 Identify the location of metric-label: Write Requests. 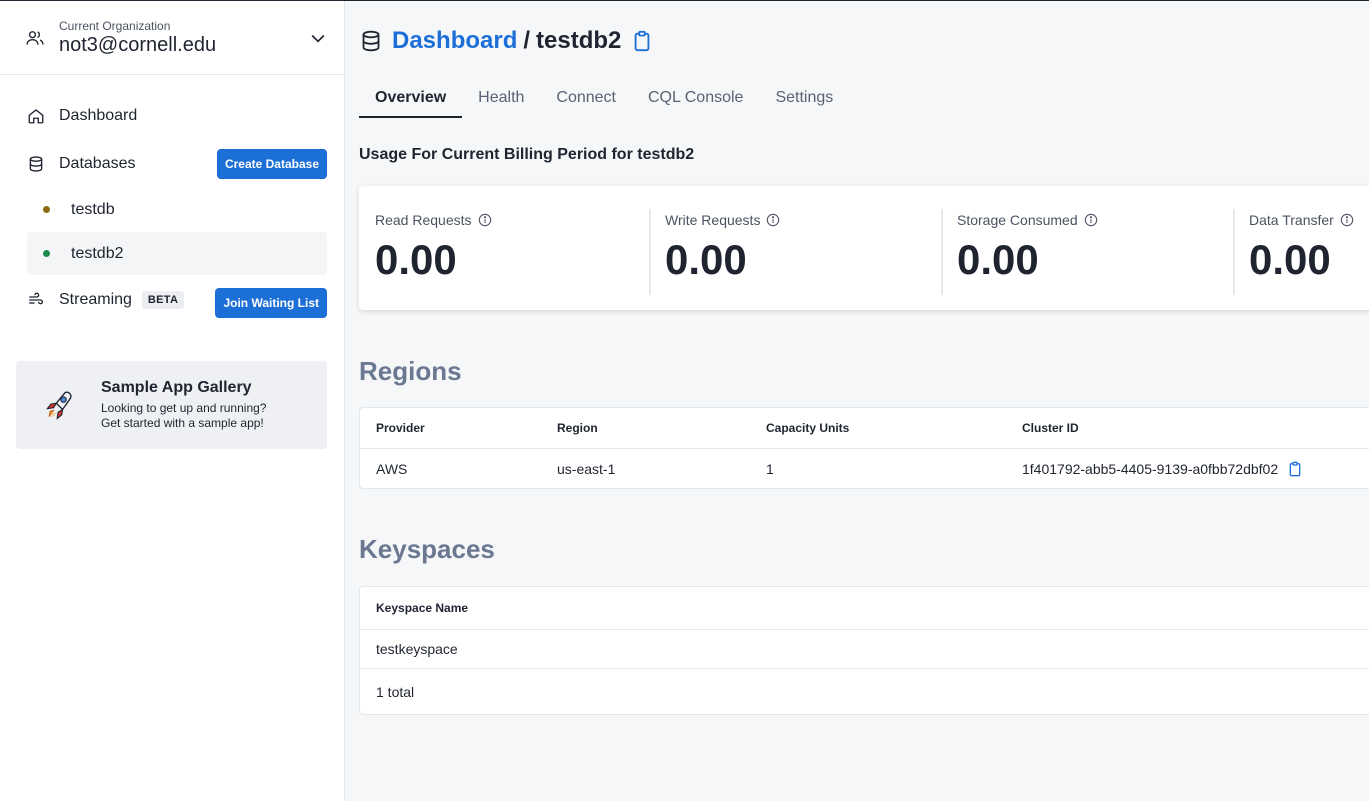
(713, 220).